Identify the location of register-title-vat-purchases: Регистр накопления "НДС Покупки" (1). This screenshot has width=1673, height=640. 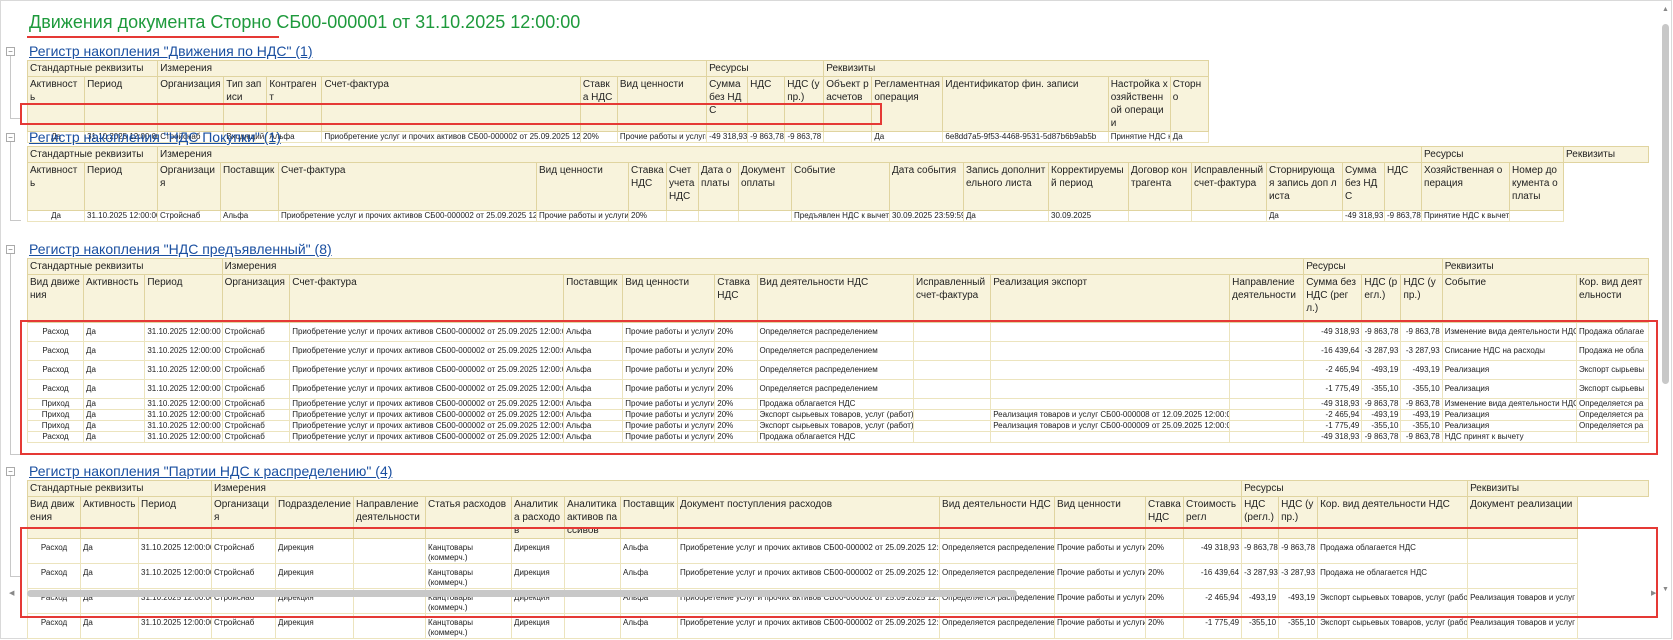
(155, 137).